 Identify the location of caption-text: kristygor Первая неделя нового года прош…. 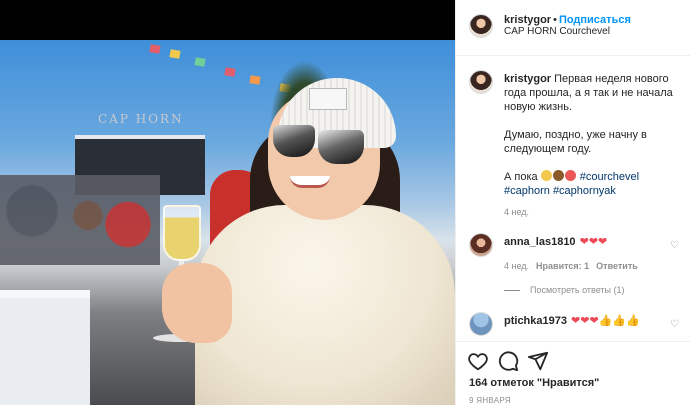
(594, 135).